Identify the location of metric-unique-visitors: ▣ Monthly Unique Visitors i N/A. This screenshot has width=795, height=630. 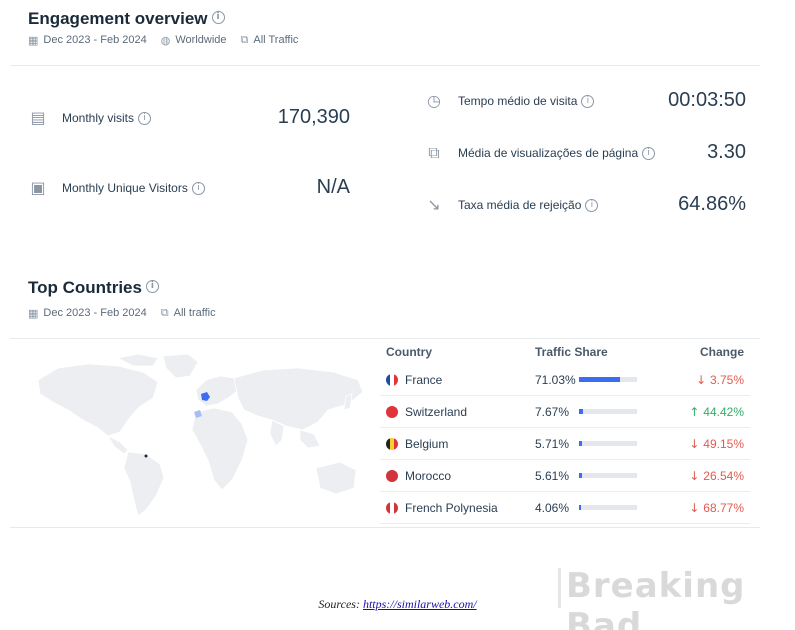
(189, 187).